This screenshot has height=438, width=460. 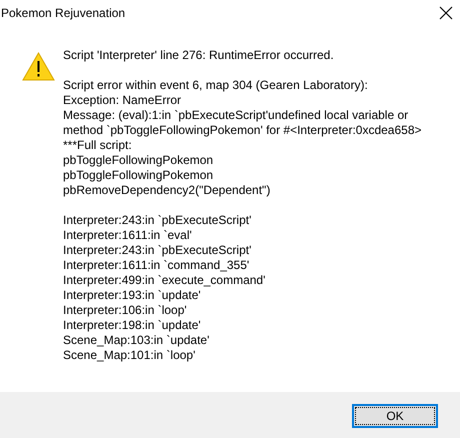 I want to click on message-line: Interpreter:1611:in `eval', so click(x=128, y=235).